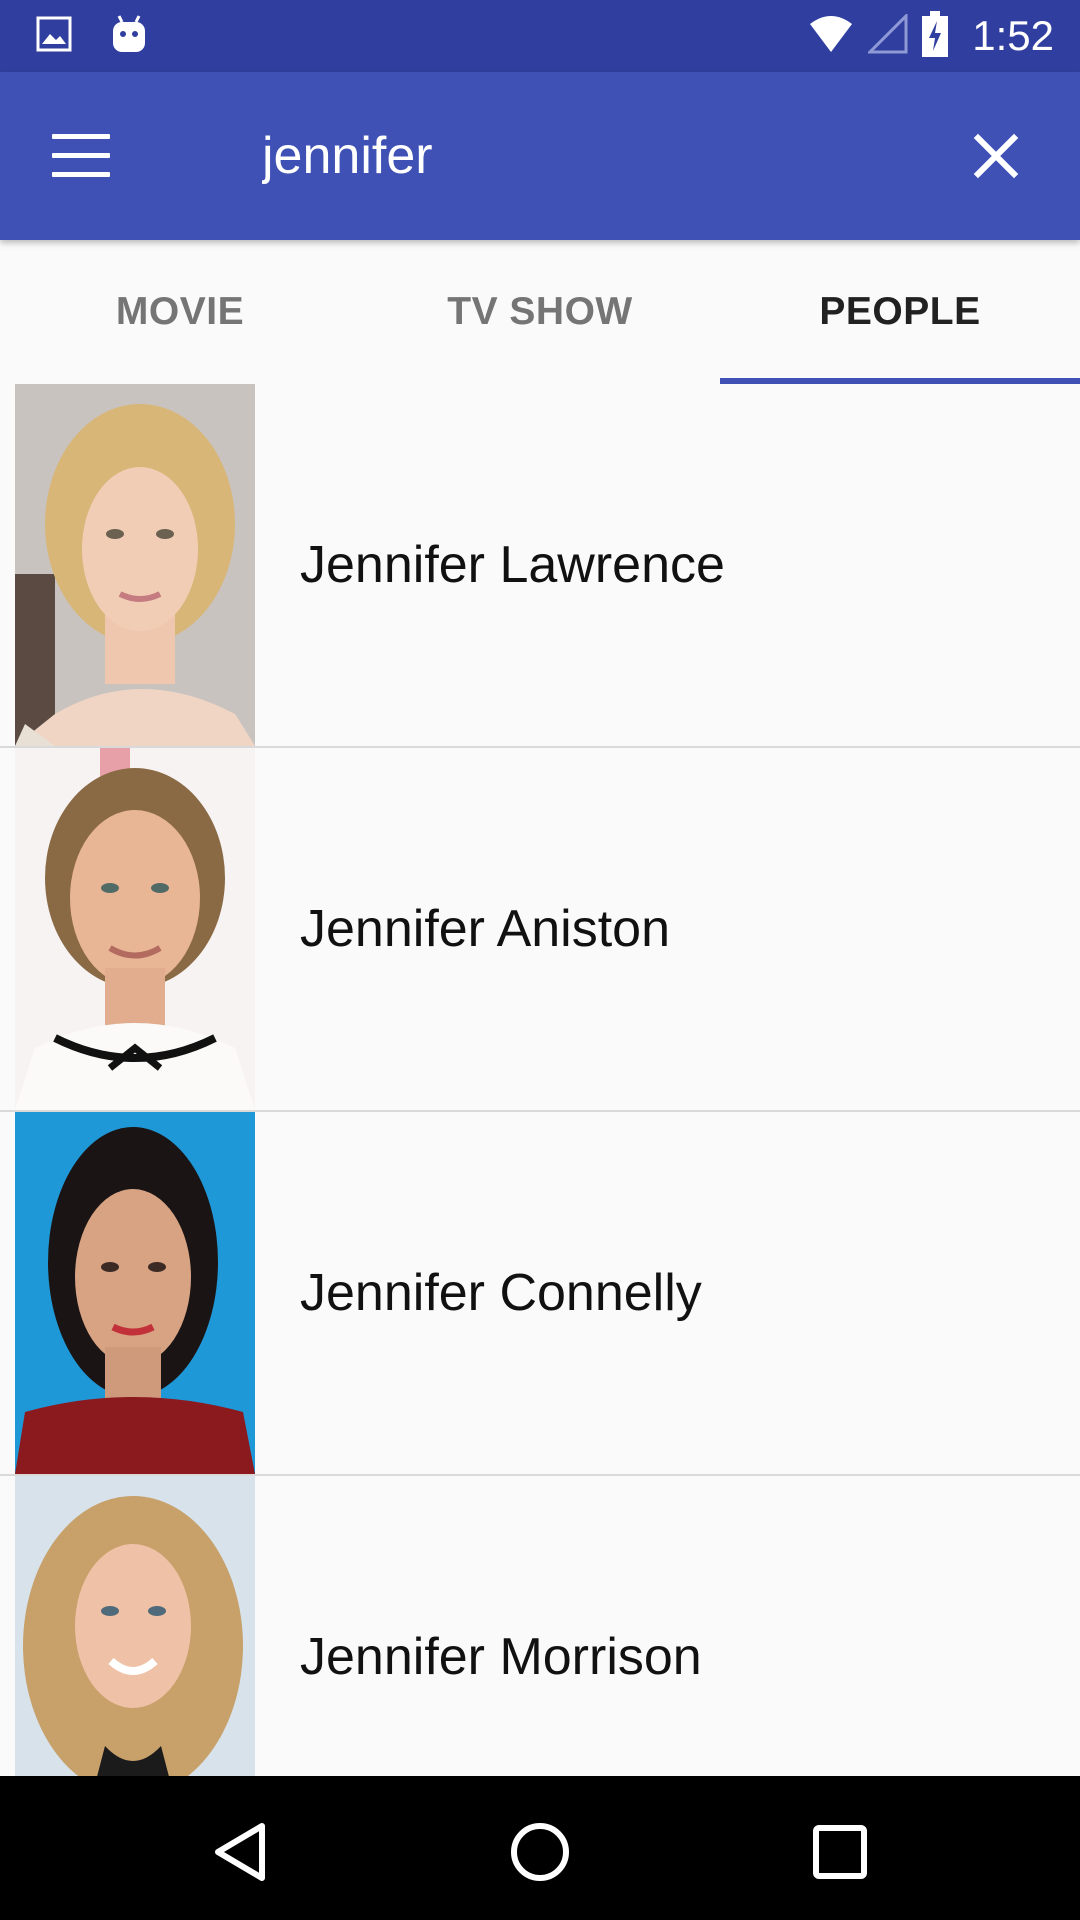  Describe the element at coordinates (996, 156) in the screenshot. I see `close-icon` at that location.